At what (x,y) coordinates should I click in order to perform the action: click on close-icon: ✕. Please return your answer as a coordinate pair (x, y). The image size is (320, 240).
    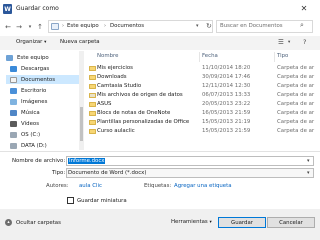
    Looking at the image, I should click on (304, 8).